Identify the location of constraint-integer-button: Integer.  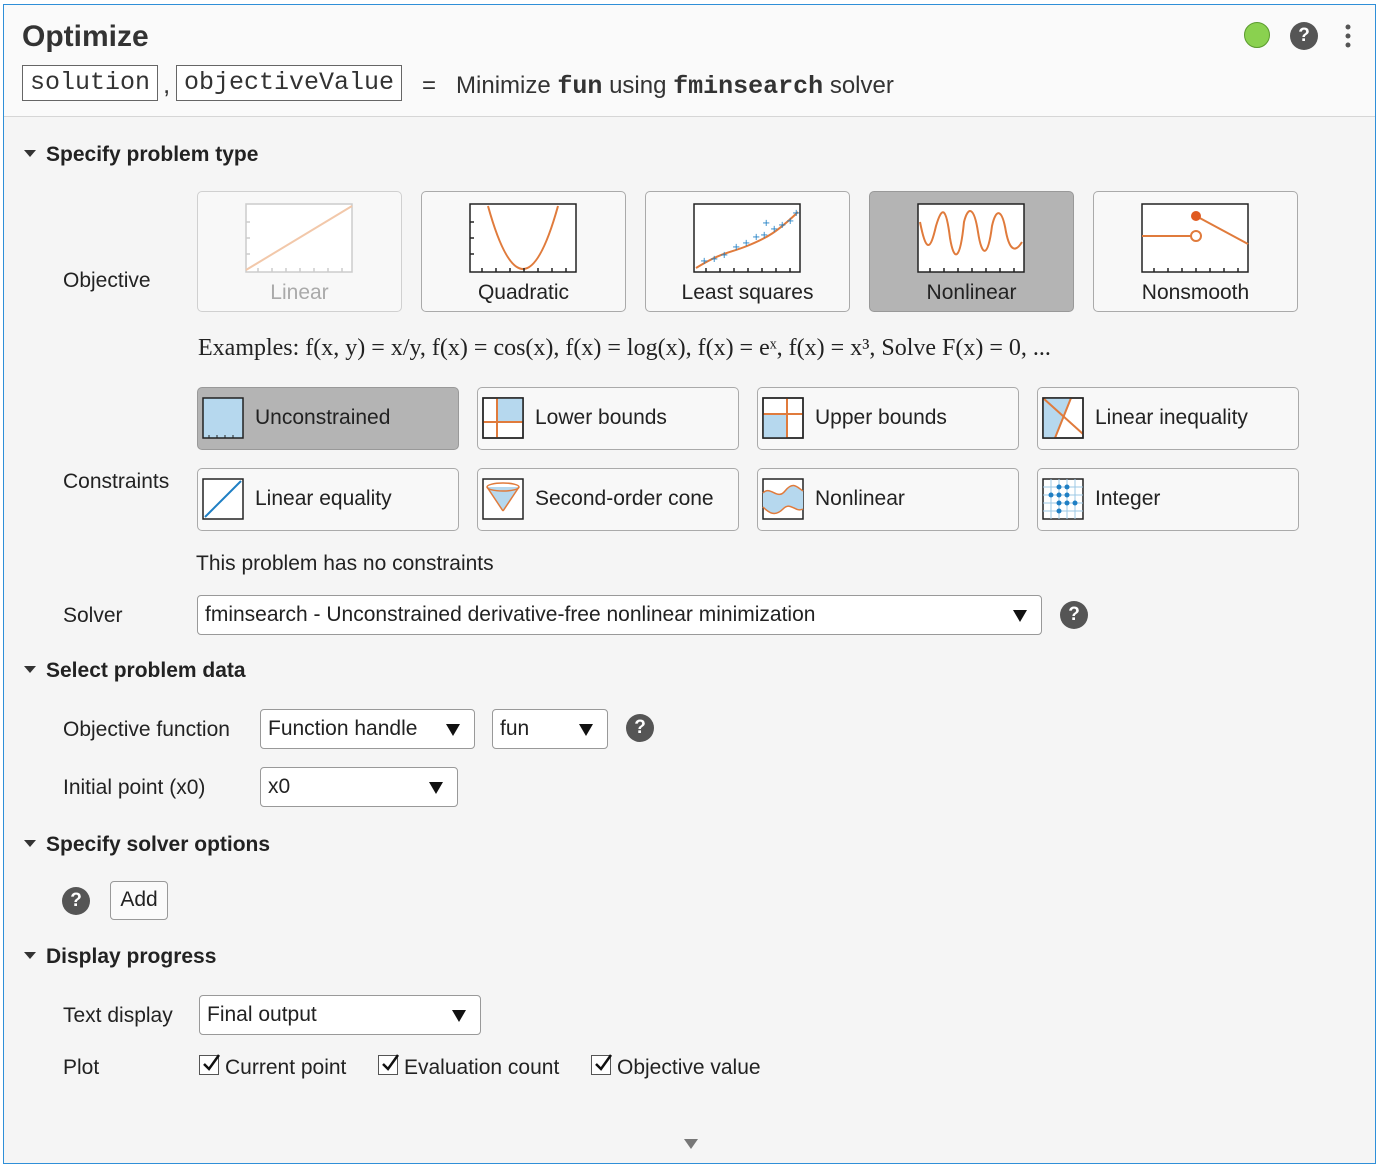
(1168, 499).